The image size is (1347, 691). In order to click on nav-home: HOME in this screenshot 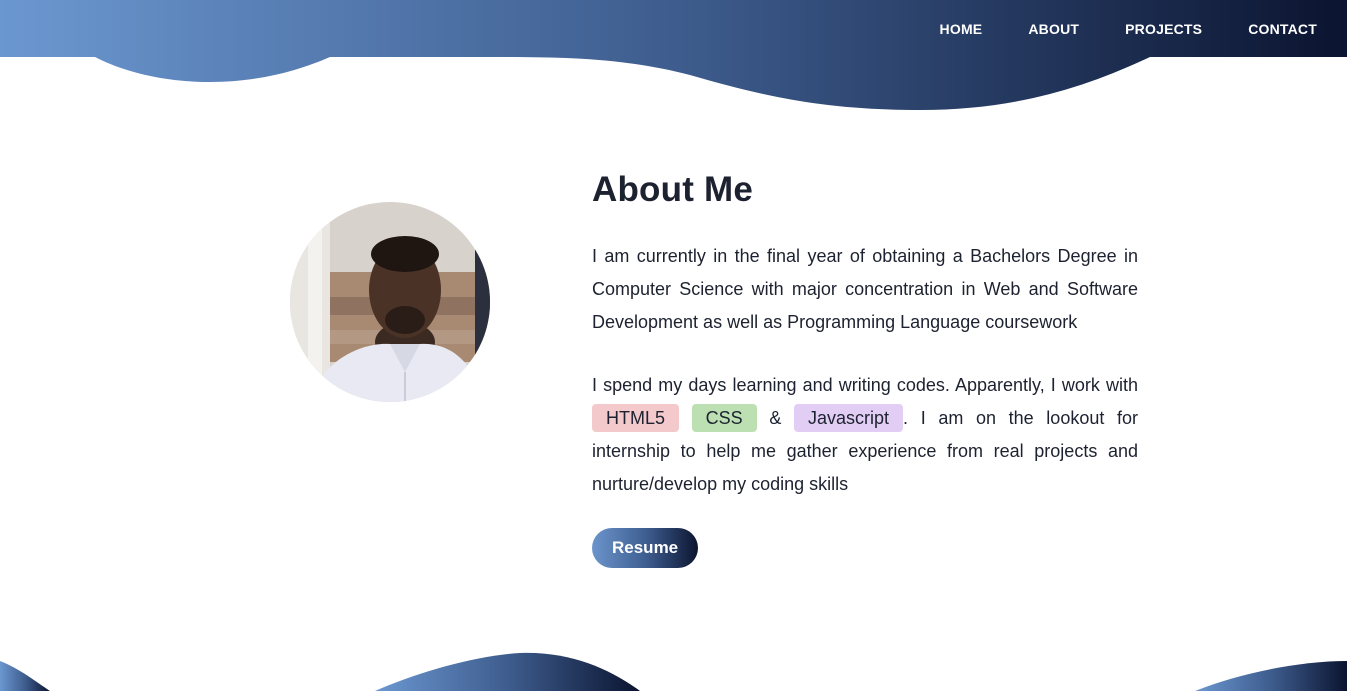, I will do `click(961, 29)`.